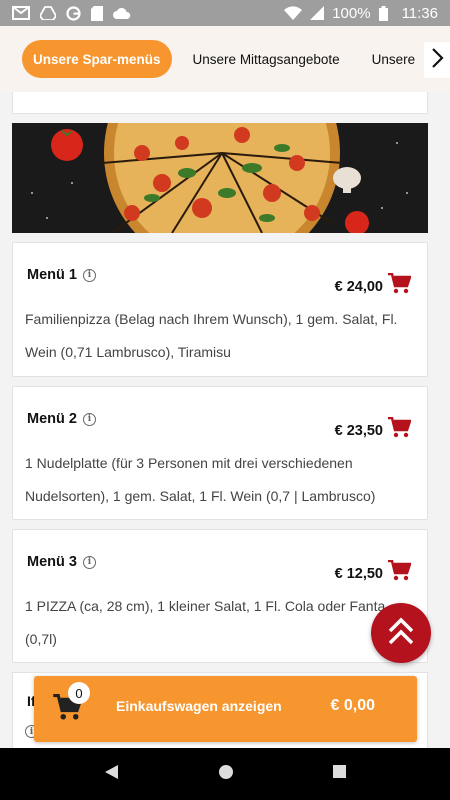  Describe the element at coordinates (394, 59) in the screenshot. I see `tab-unsere: Unsere` at that location.